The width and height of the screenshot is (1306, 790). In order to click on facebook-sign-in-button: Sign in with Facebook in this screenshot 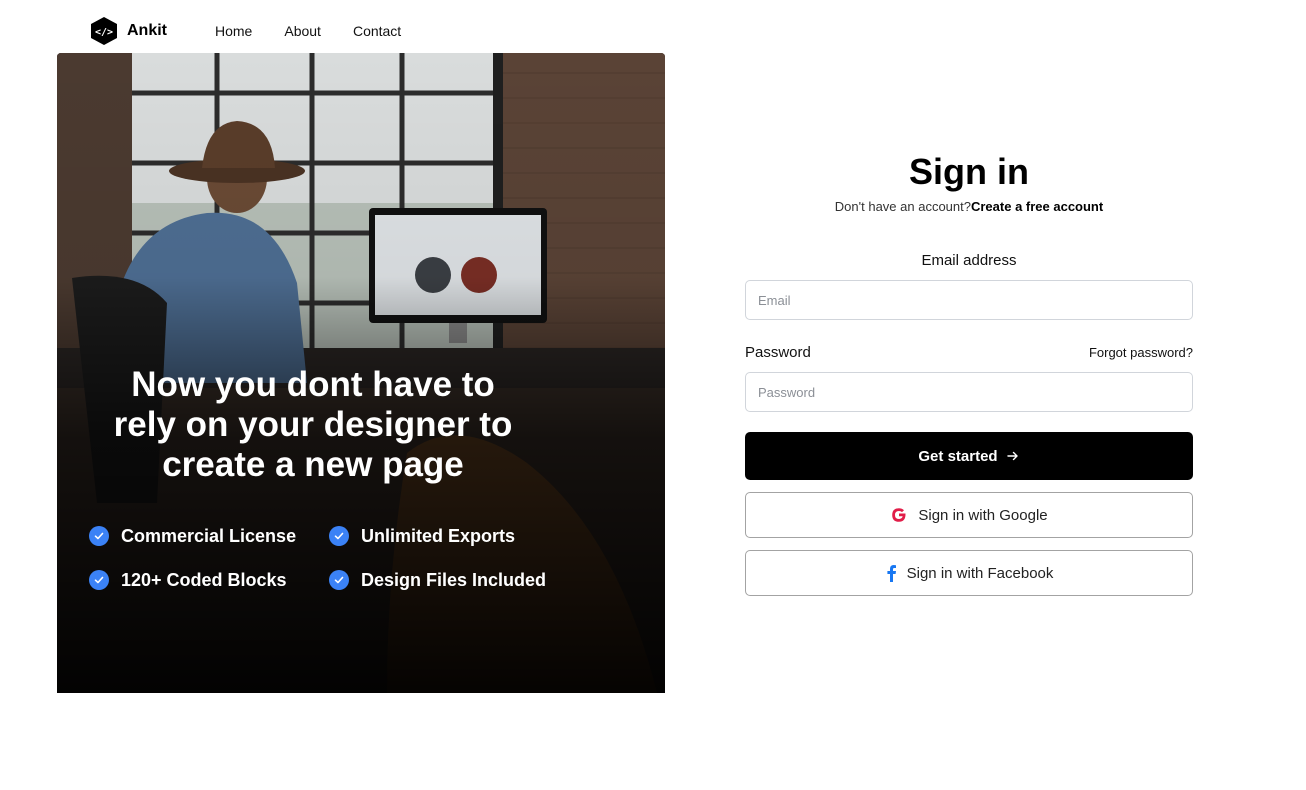, I will do `click(969, 573)`.